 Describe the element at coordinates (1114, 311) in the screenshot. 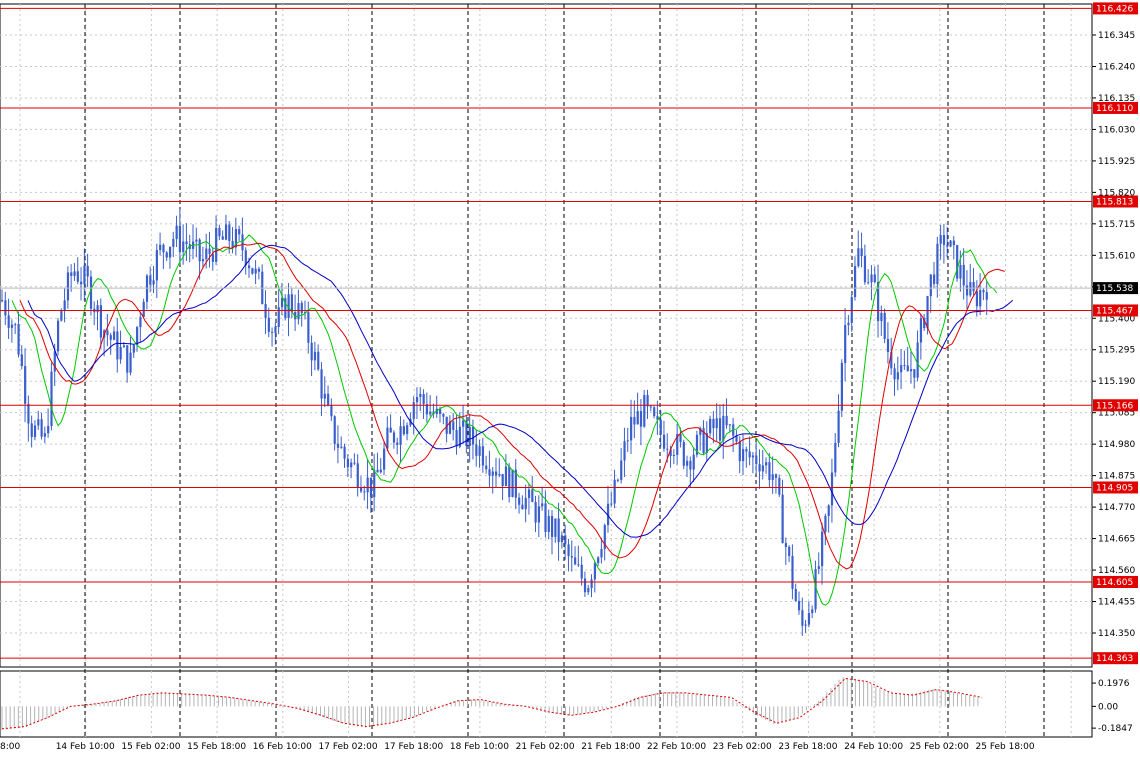

I see `level-label: 115.467` at that location.